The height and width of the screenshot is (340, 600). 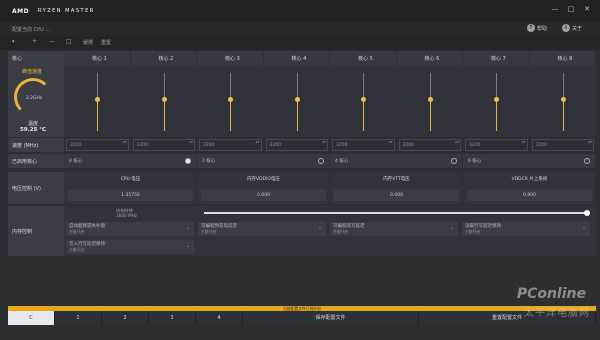 I want to click on minimize-button: —, so click(x=555, y=9).